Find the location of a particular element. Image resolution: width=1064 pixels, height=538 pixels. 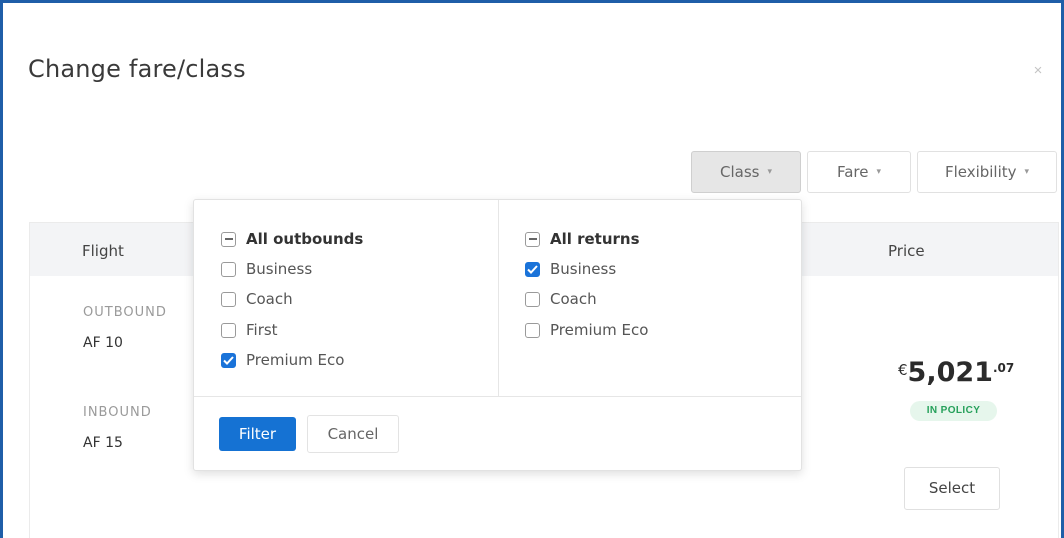

in-policy-badge: IN POLICY is located at coordinates (953, 411).